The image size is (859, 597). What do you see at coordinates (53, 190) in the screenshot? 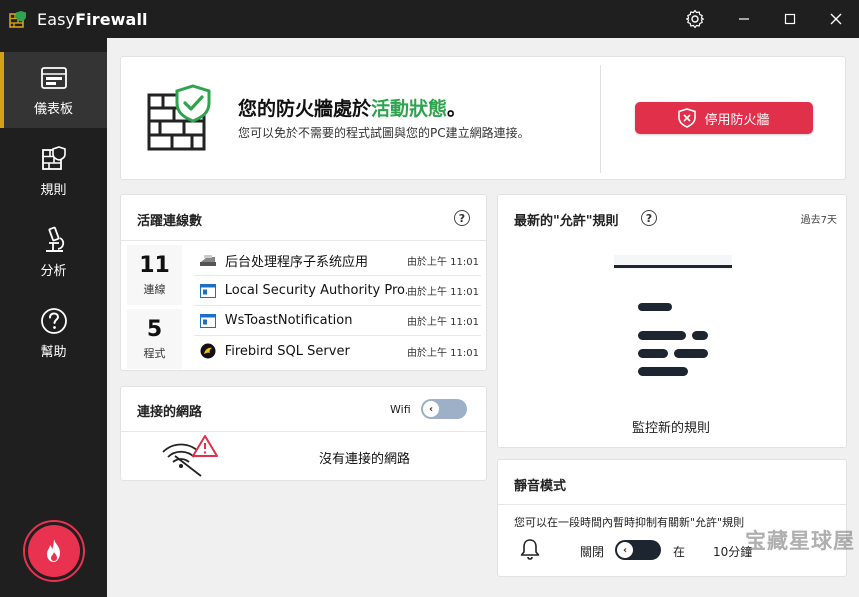
I see `sidebar-item-label: 規則` at bounding box center [53, 190].